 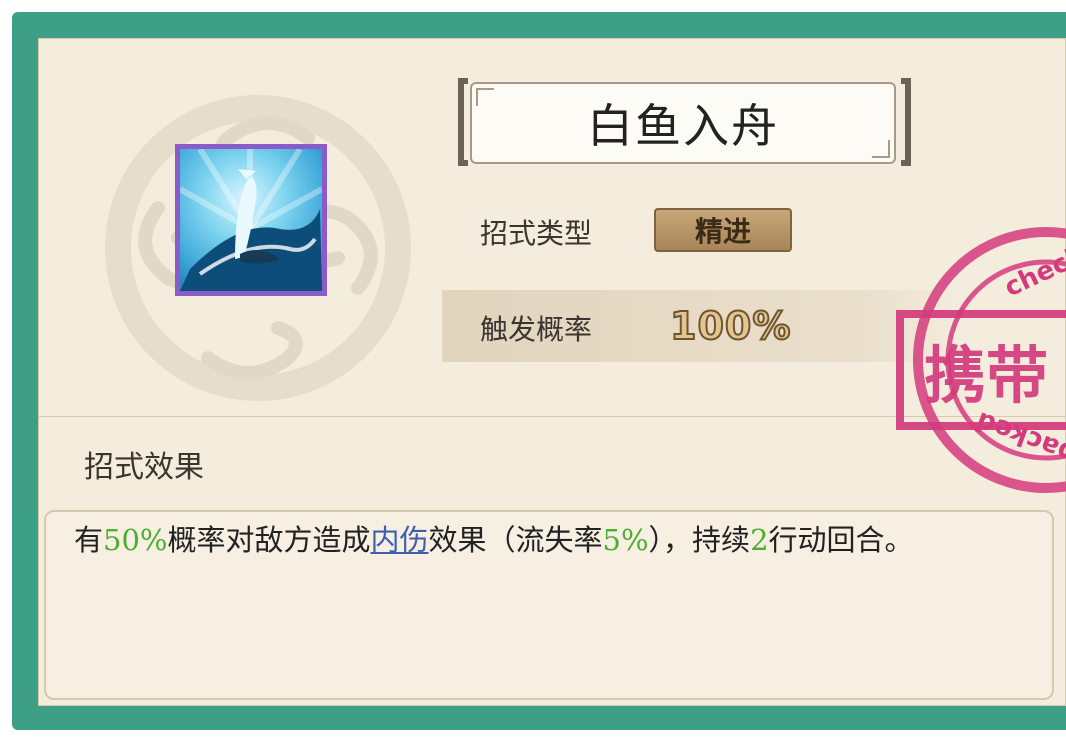 I want to click on effect-text-5: 行动回合。, so click(x=841, y=540).